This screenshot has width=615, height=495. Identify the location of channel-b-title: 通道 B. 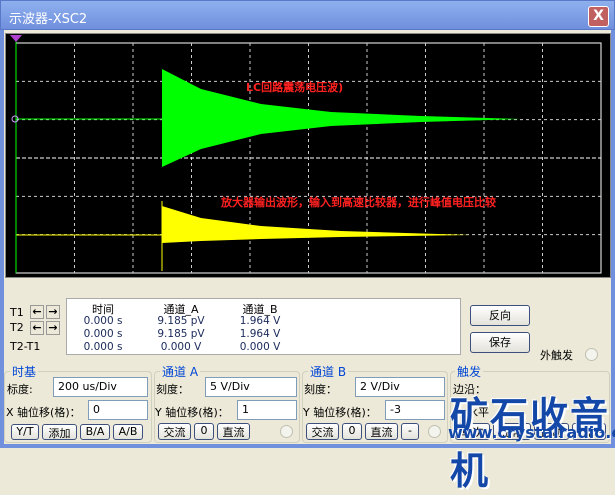
(328, 371).